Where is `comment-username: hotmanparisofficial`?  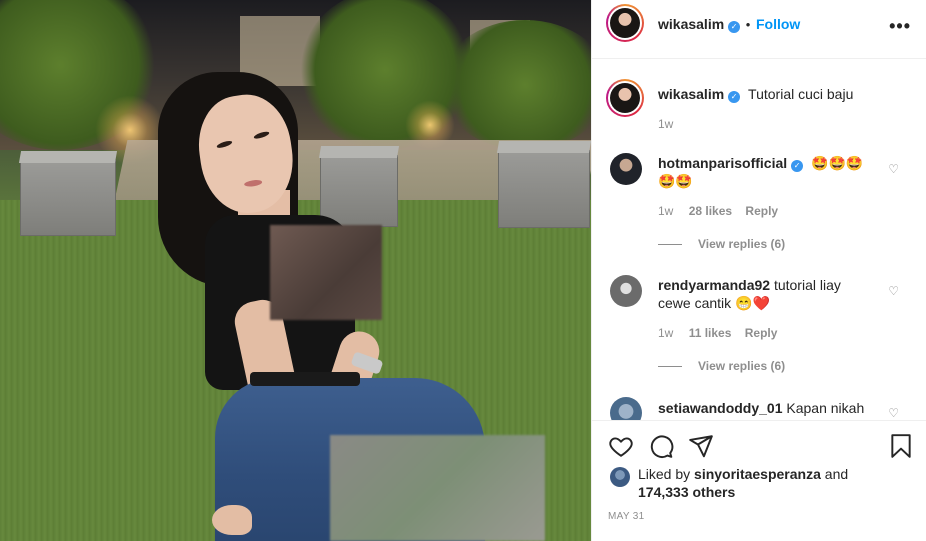 comment-username: hotmanparisofficial is located at coordinates (722, 163).